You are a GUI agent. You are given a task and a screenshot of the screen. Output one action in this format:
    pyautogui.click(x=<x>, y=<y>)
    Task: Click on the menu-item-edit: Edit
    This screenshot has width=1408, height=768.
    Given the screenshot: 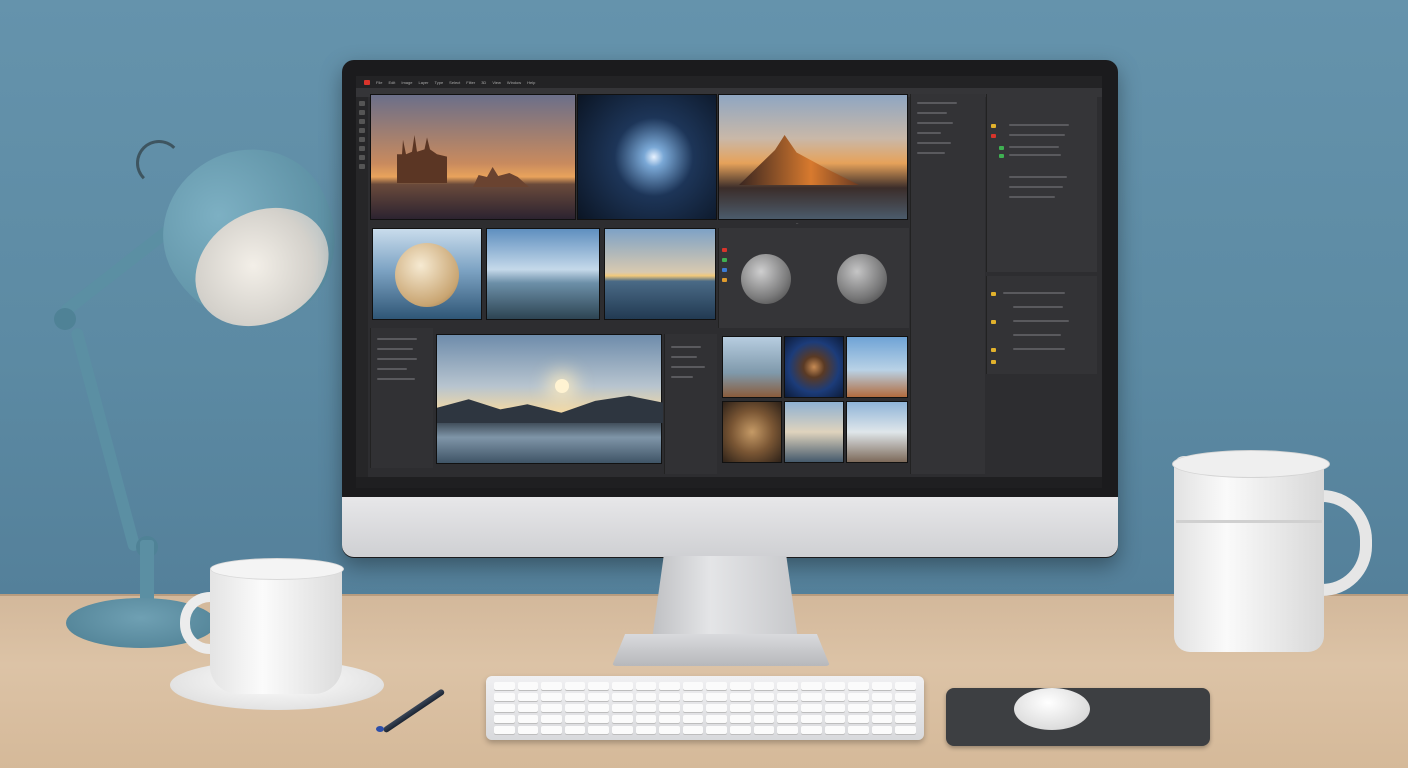 What is the action you would take?
    pyautogui.click(x=391, y=82)
    